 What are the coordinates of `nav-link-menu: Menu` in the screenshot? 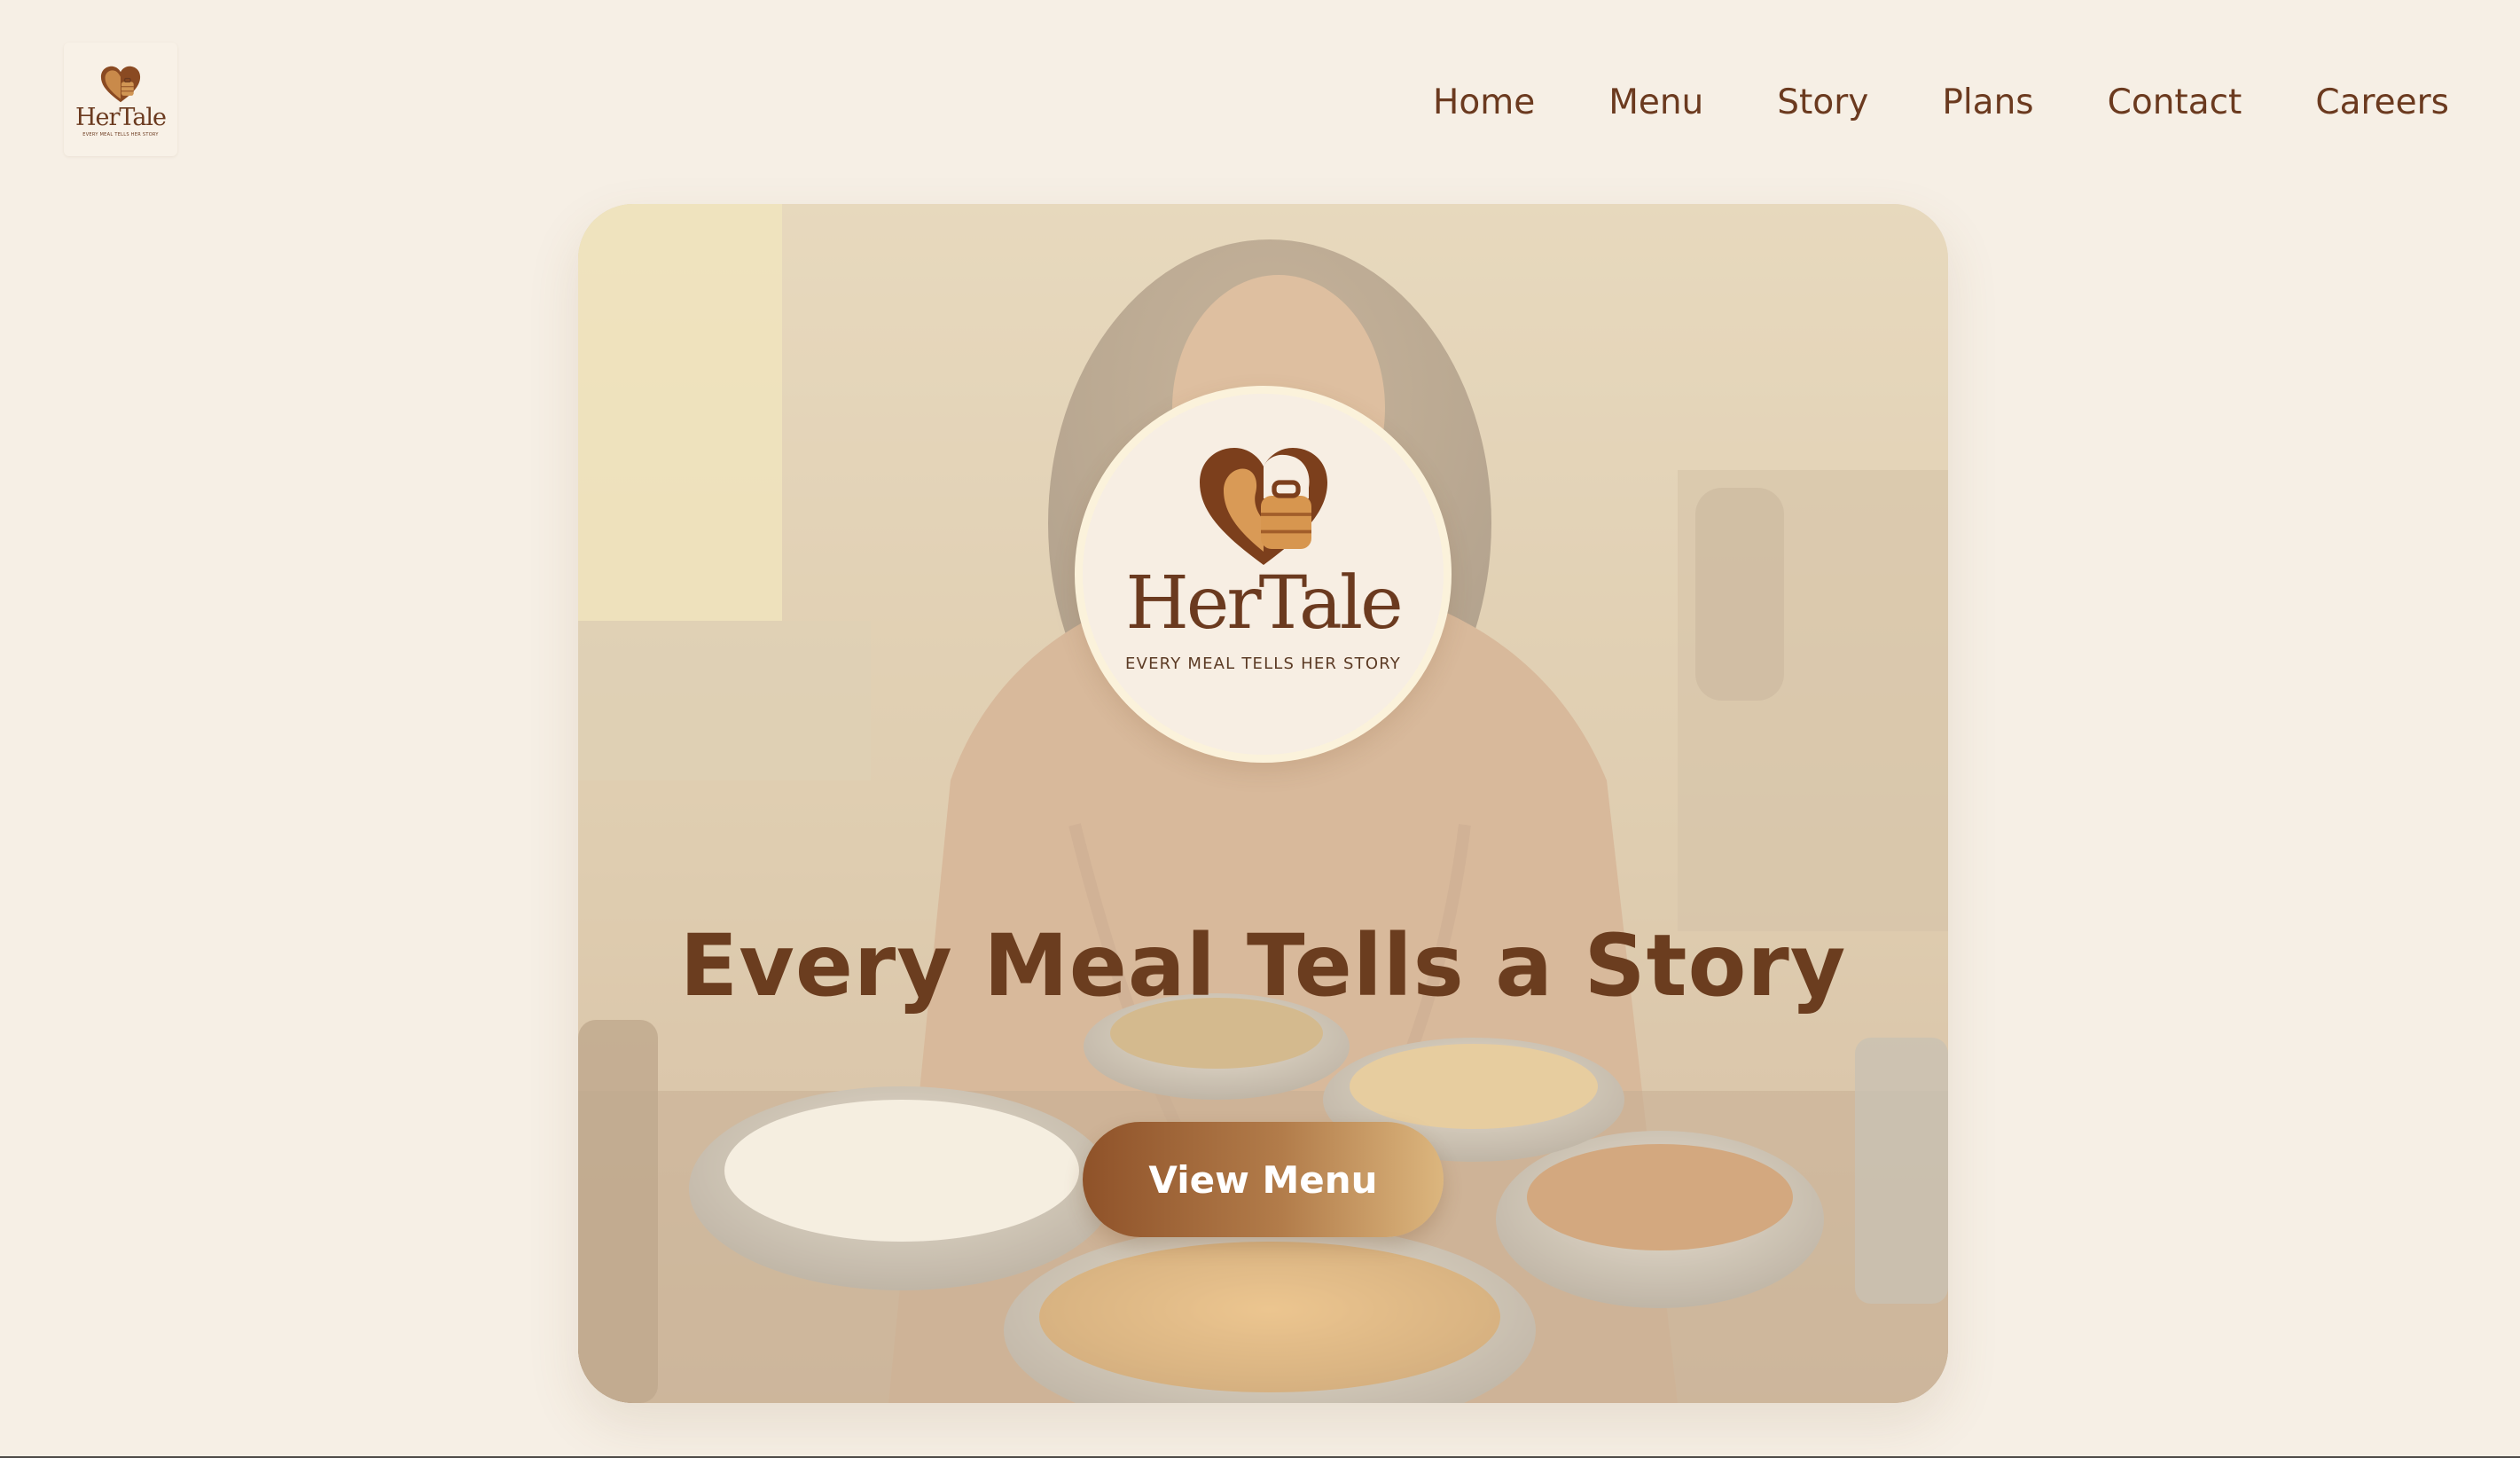 It's located at (1655, 102).